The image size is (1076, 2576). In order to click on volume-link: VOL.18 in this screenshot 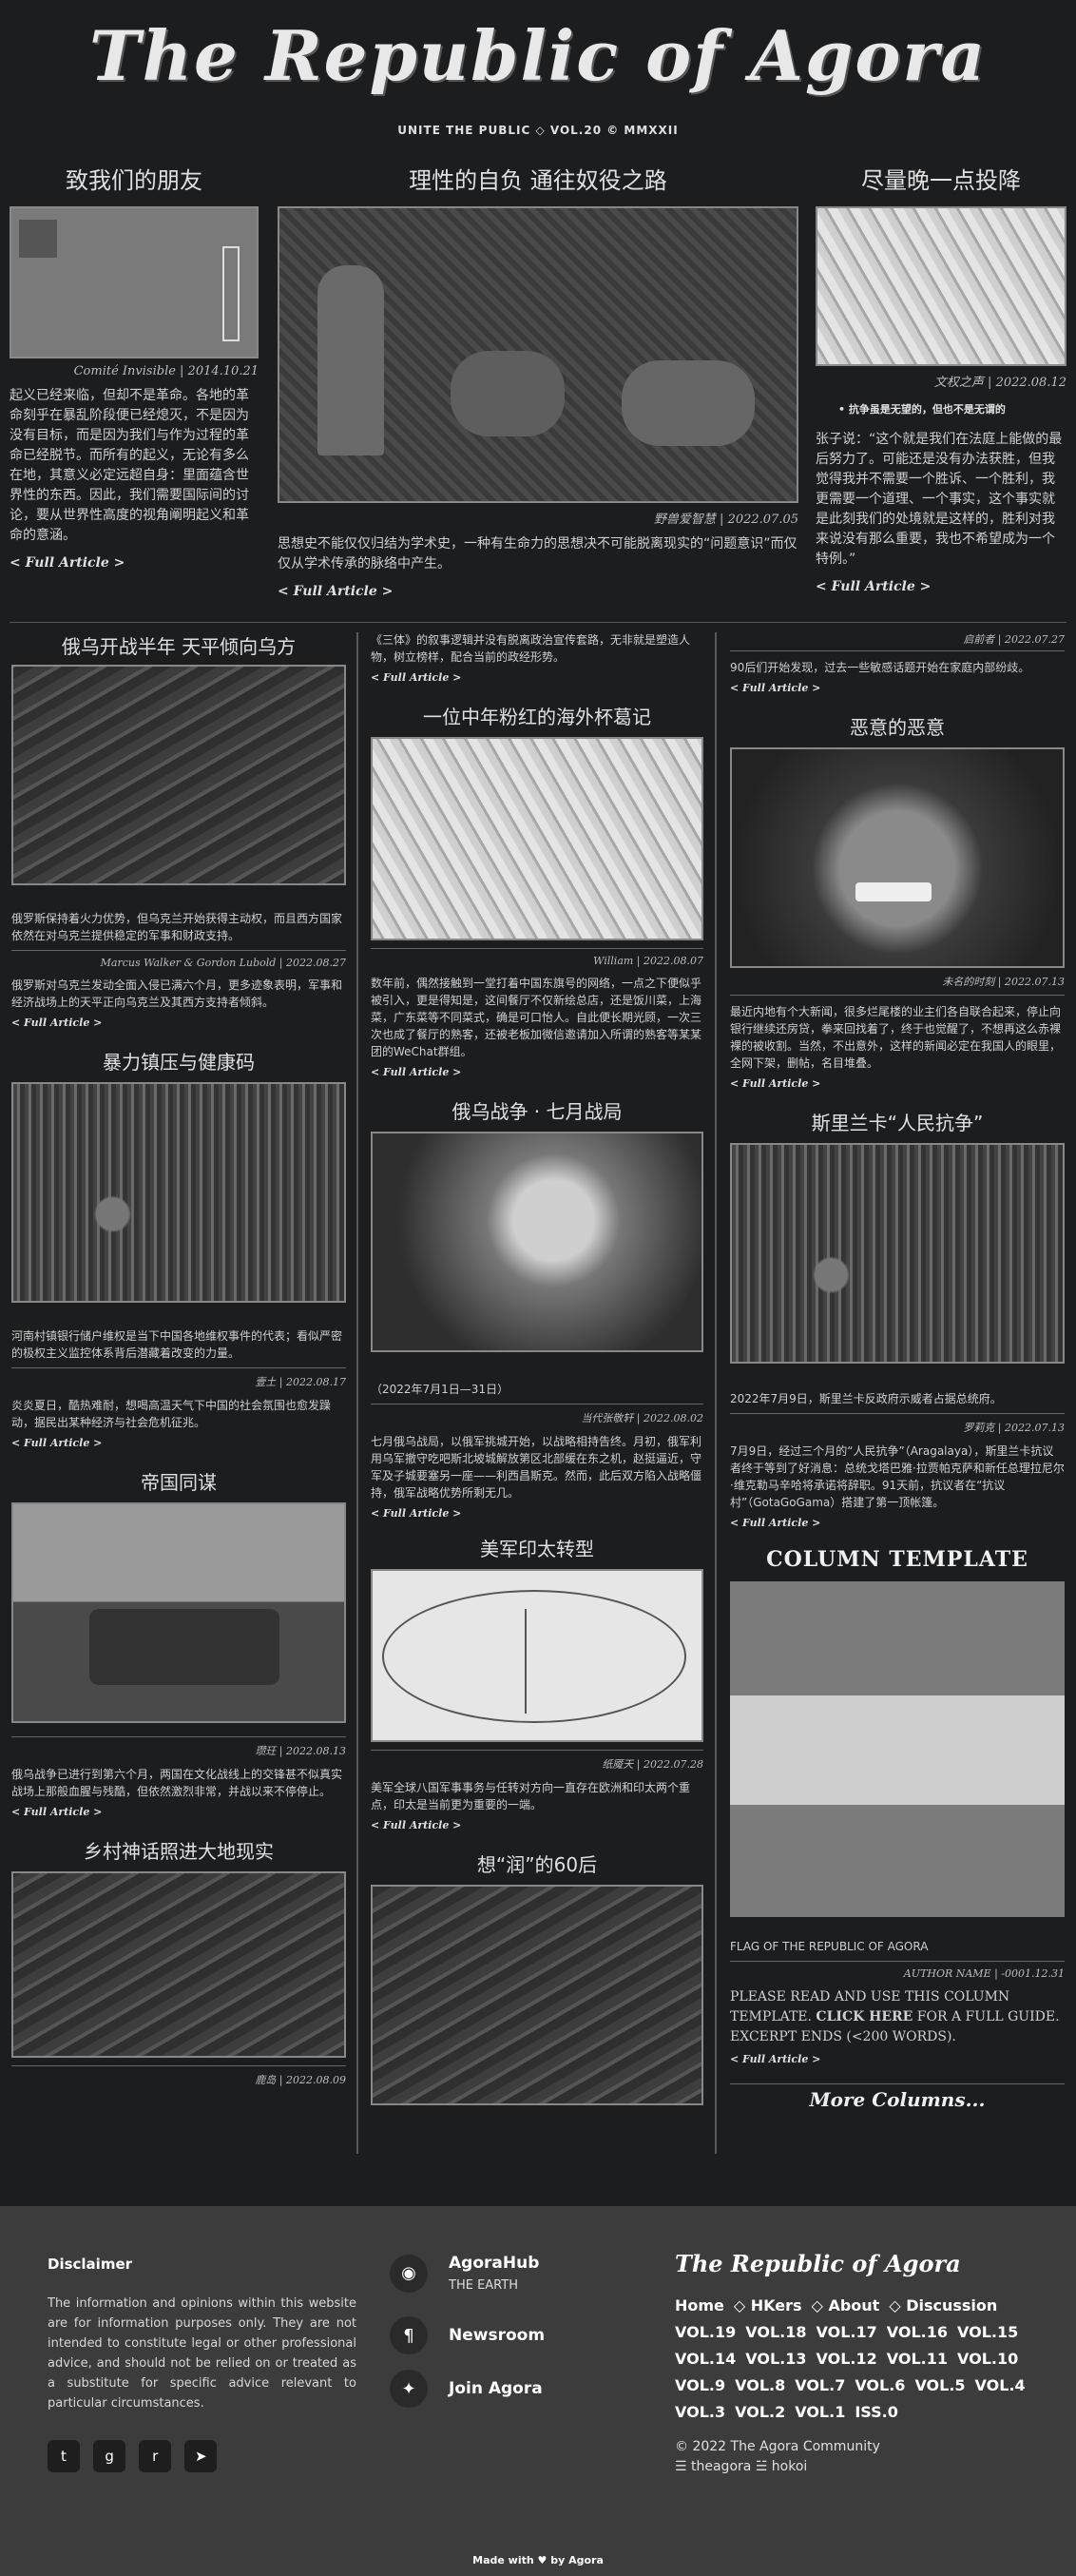, I will do `click(775, 2332)`.